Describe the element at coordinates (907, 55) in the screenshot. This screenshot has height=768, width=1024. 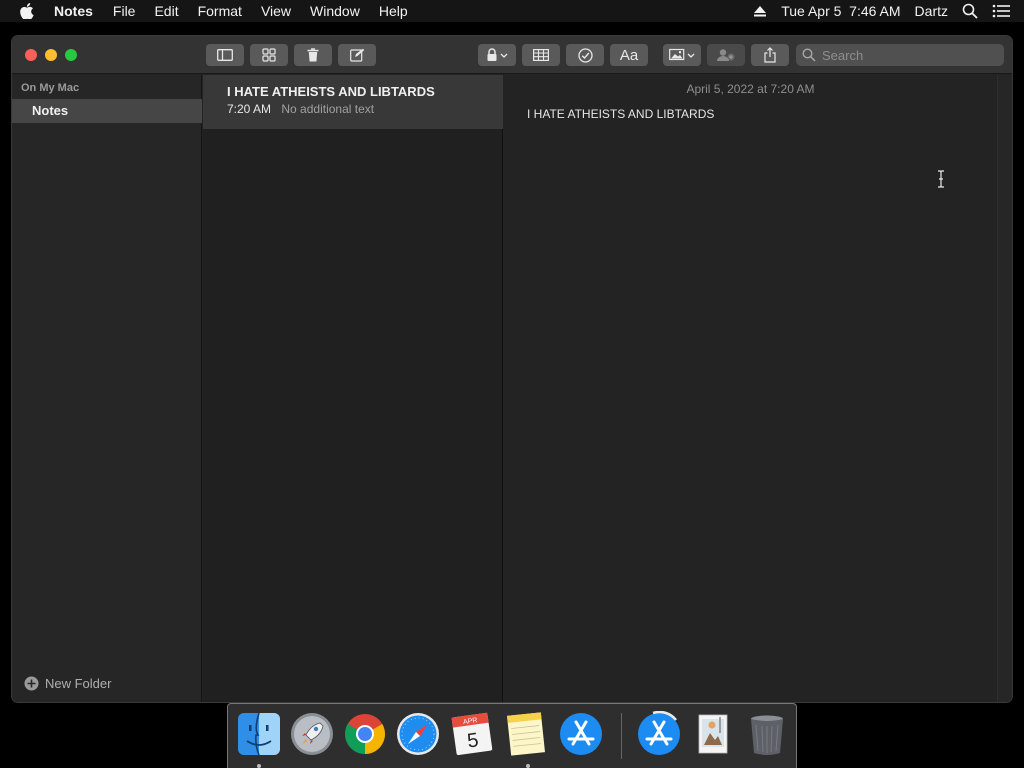
I see `search-input` at that location.